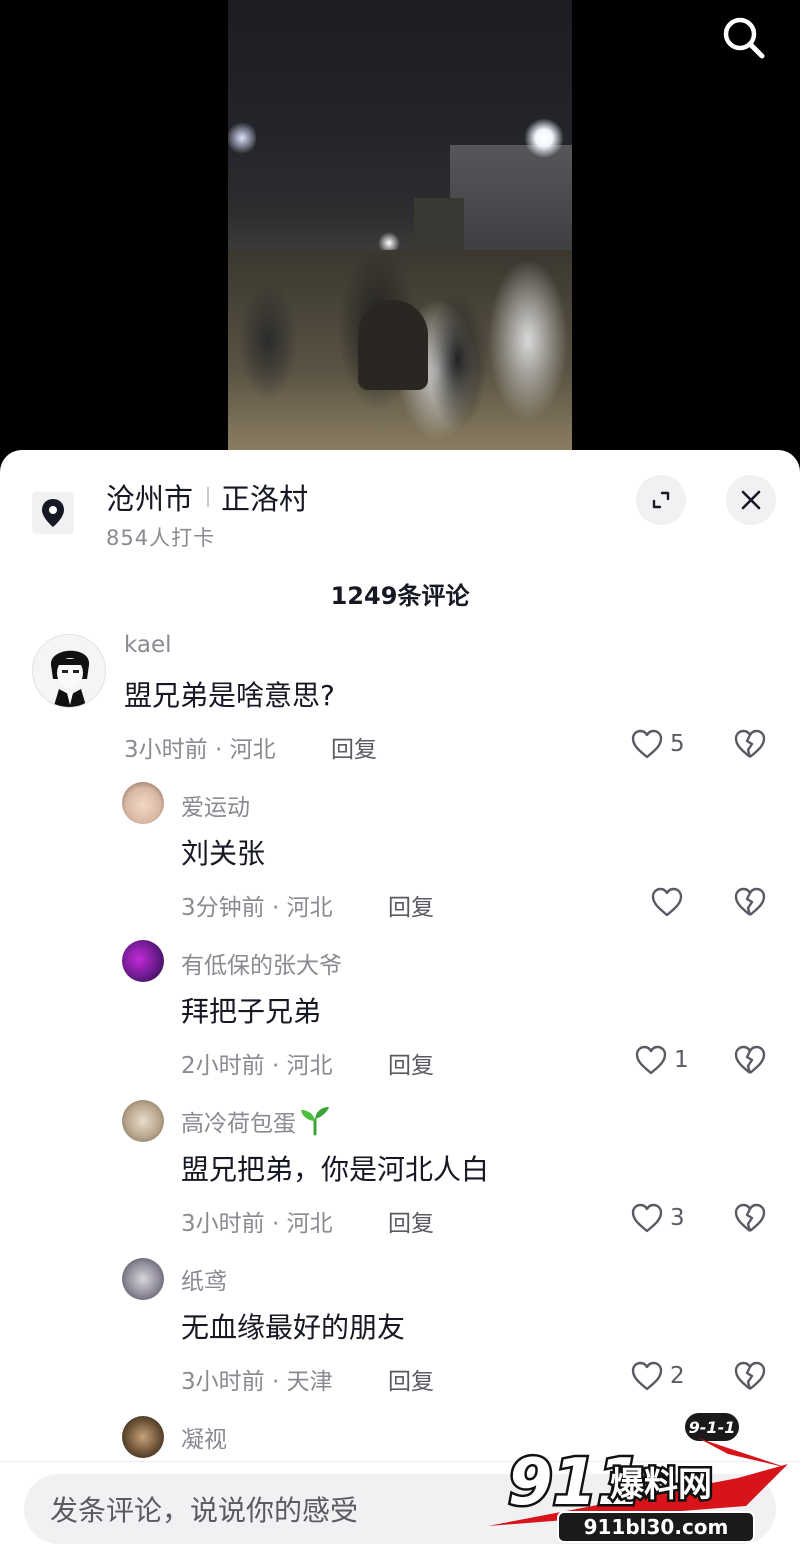 This screenshot has width=800, height=1551. Describe the element at coordinates (200, 750) in the screenshot. I see `comment-meta: 3小时前 · 河北` at that location.